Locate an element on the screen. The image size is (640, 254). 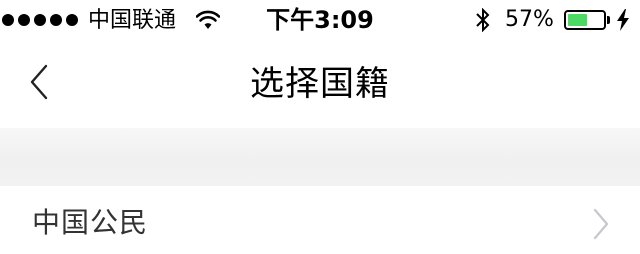
page-title: 选择国籍 is located at coordinates (320, 84).